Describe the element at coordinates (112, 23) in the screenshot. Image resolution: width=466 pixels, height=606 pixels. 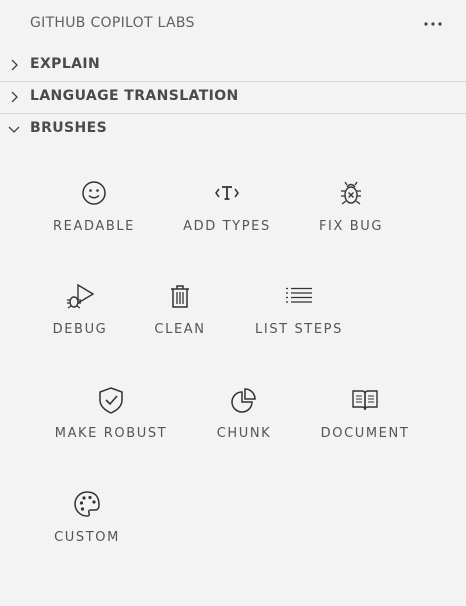
I see `panel-title: GITHUB COPILOT LABS` at that location.